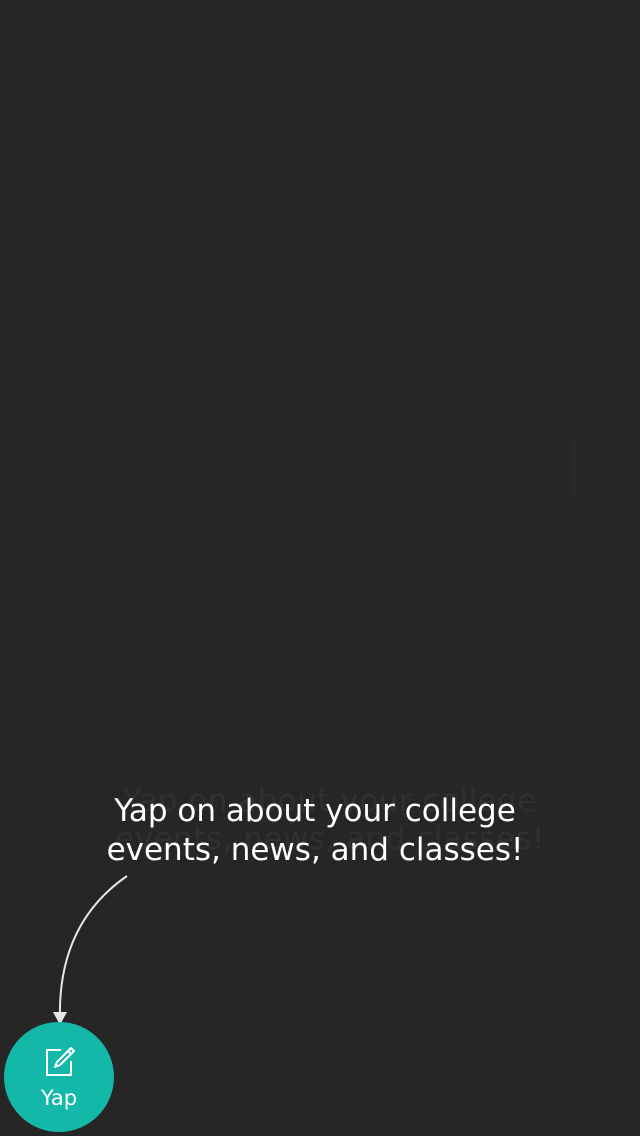 This screenshot has width=640, height=1136. Describe the element at coordinates (60, 1061) in the screenshot. I see `compose-icon` at that location.